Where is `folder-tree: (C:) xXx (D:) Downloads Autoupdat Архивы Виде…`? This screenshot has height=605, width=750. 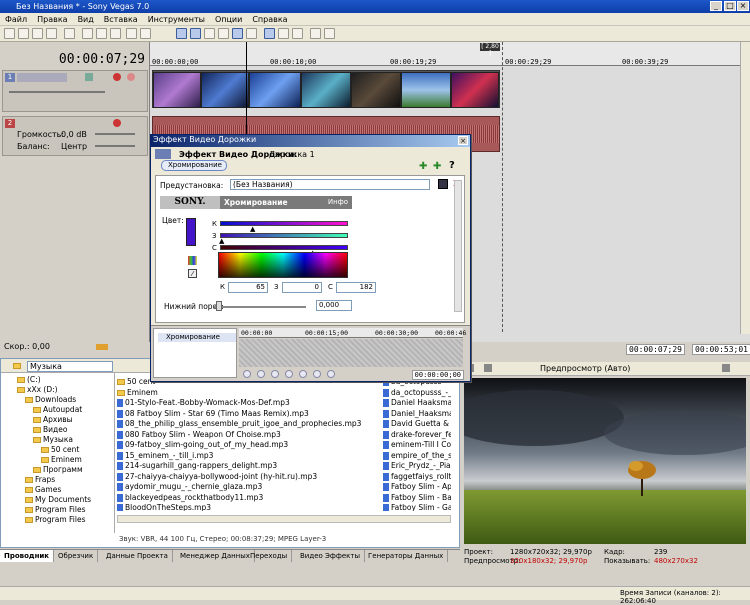 folder-tree: (C:) xXx (D:) Downloads Autoupdat Архивы Виде… is located at coordinates (58, 453).